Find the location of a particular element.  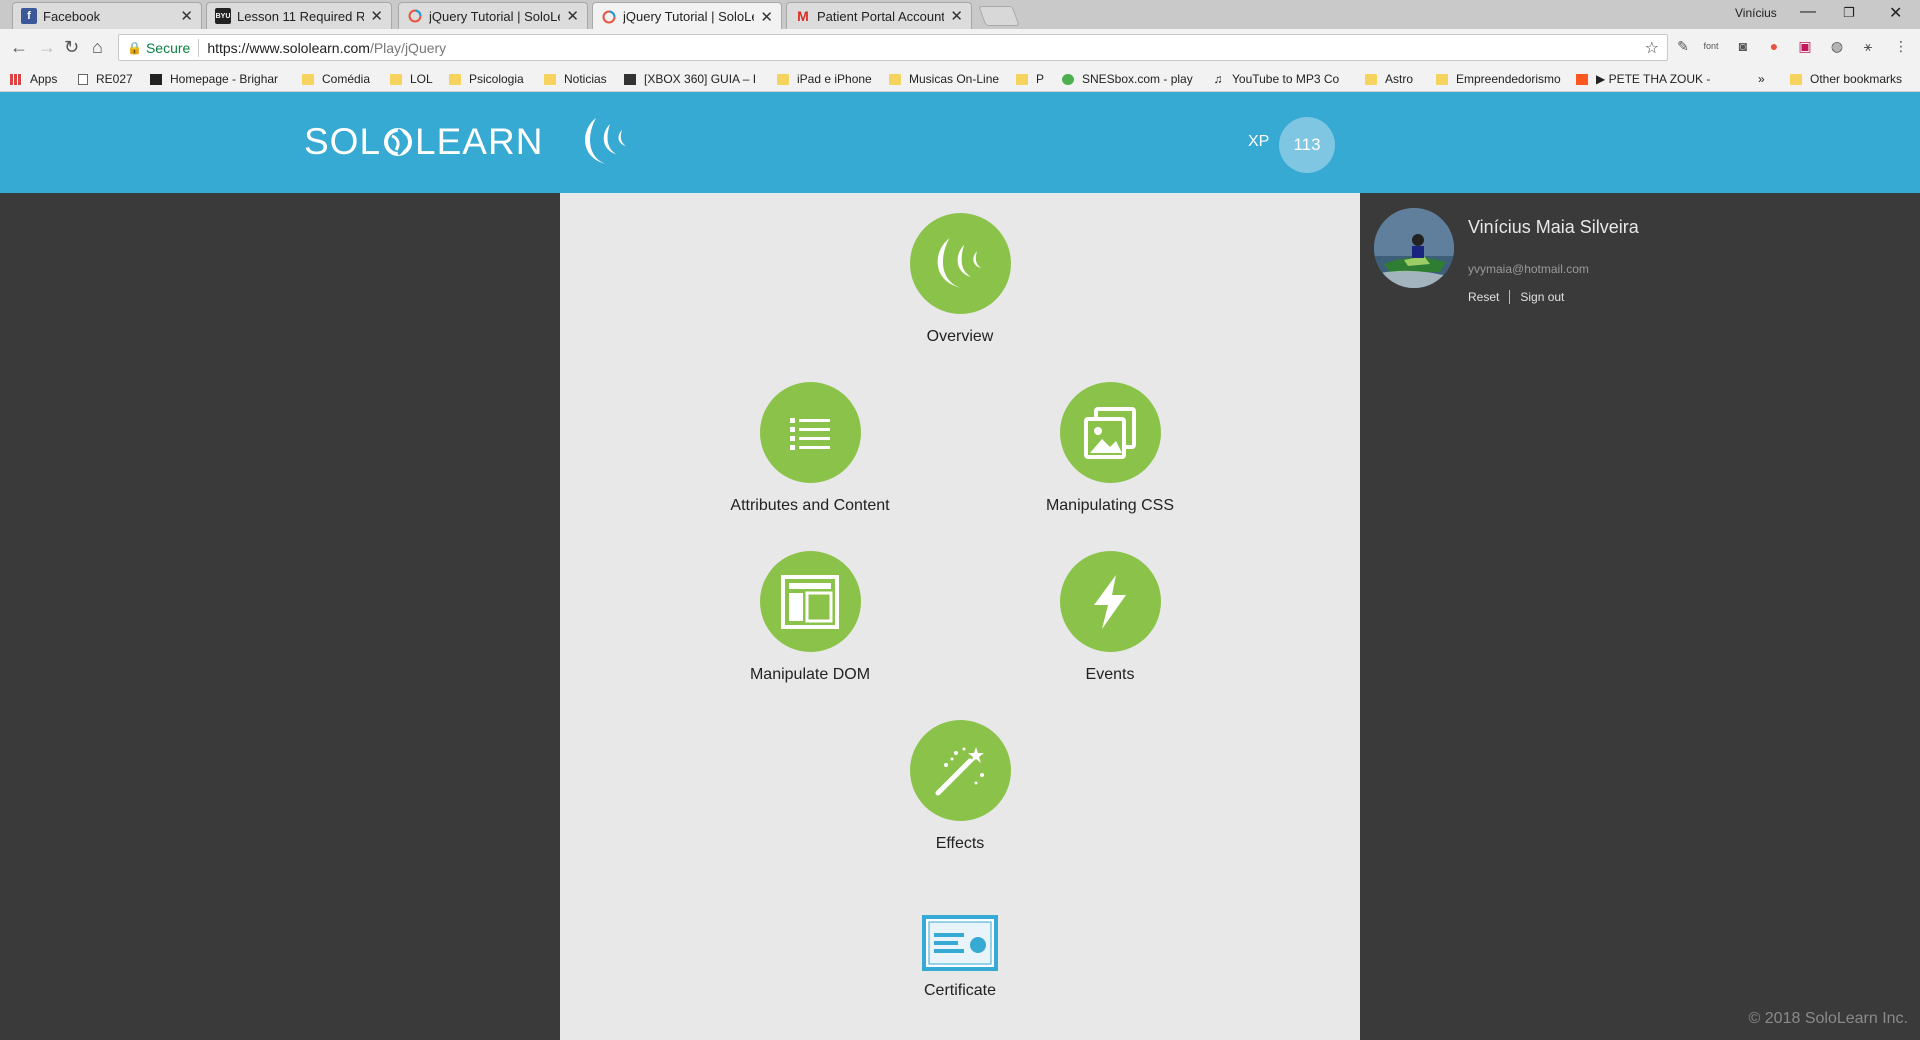

globe-extension-icon: ◍ is located at coordinates (1837, 47).